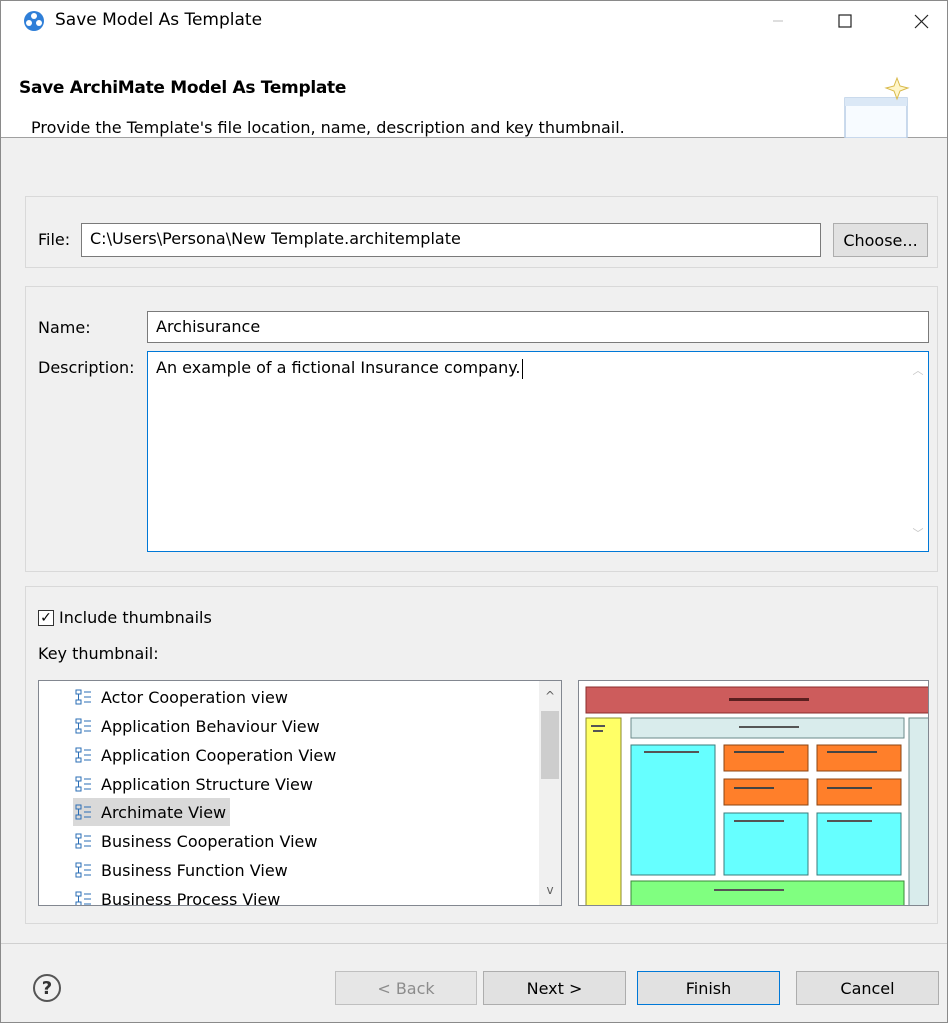  Describe the element at coordinates (183, 88) in the screenshot. I see `page-title: Save ArchiMate Model As Template` at that location.